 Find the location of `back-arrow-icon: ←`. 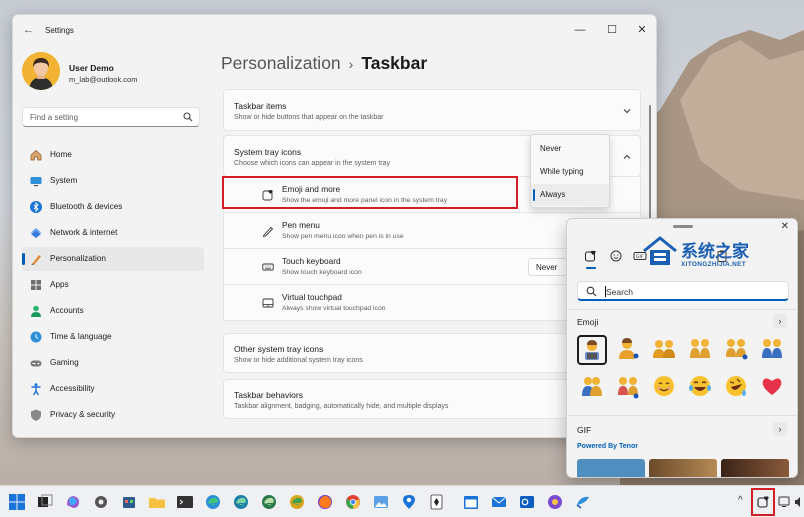

back-arrow-icon: ← is located at coordinates (30, 31).